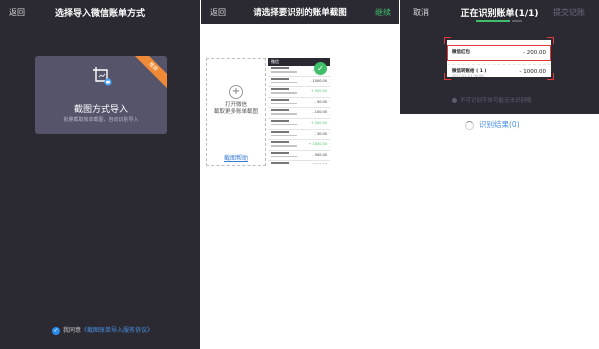  What do you see at coordinates (517, 21) in the screenshot?
I see `progress-track` at bounding box center [517, 21].